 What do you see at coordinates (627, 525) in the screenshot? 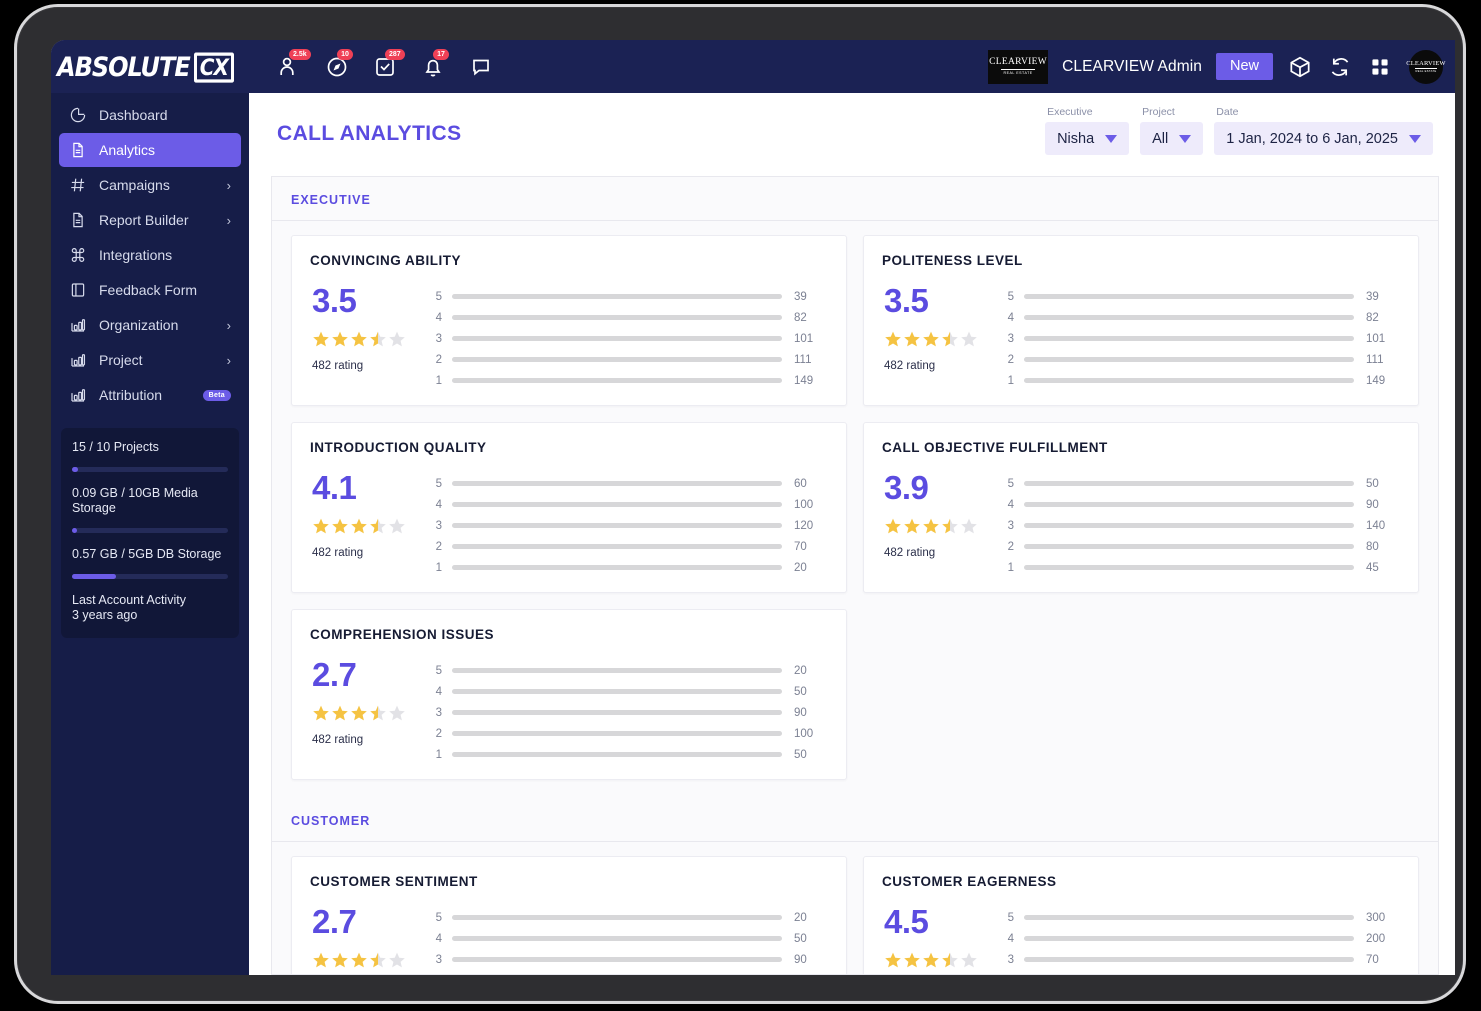
I see `rating-bar-row: 3 120` at bounding box center [627, 525].